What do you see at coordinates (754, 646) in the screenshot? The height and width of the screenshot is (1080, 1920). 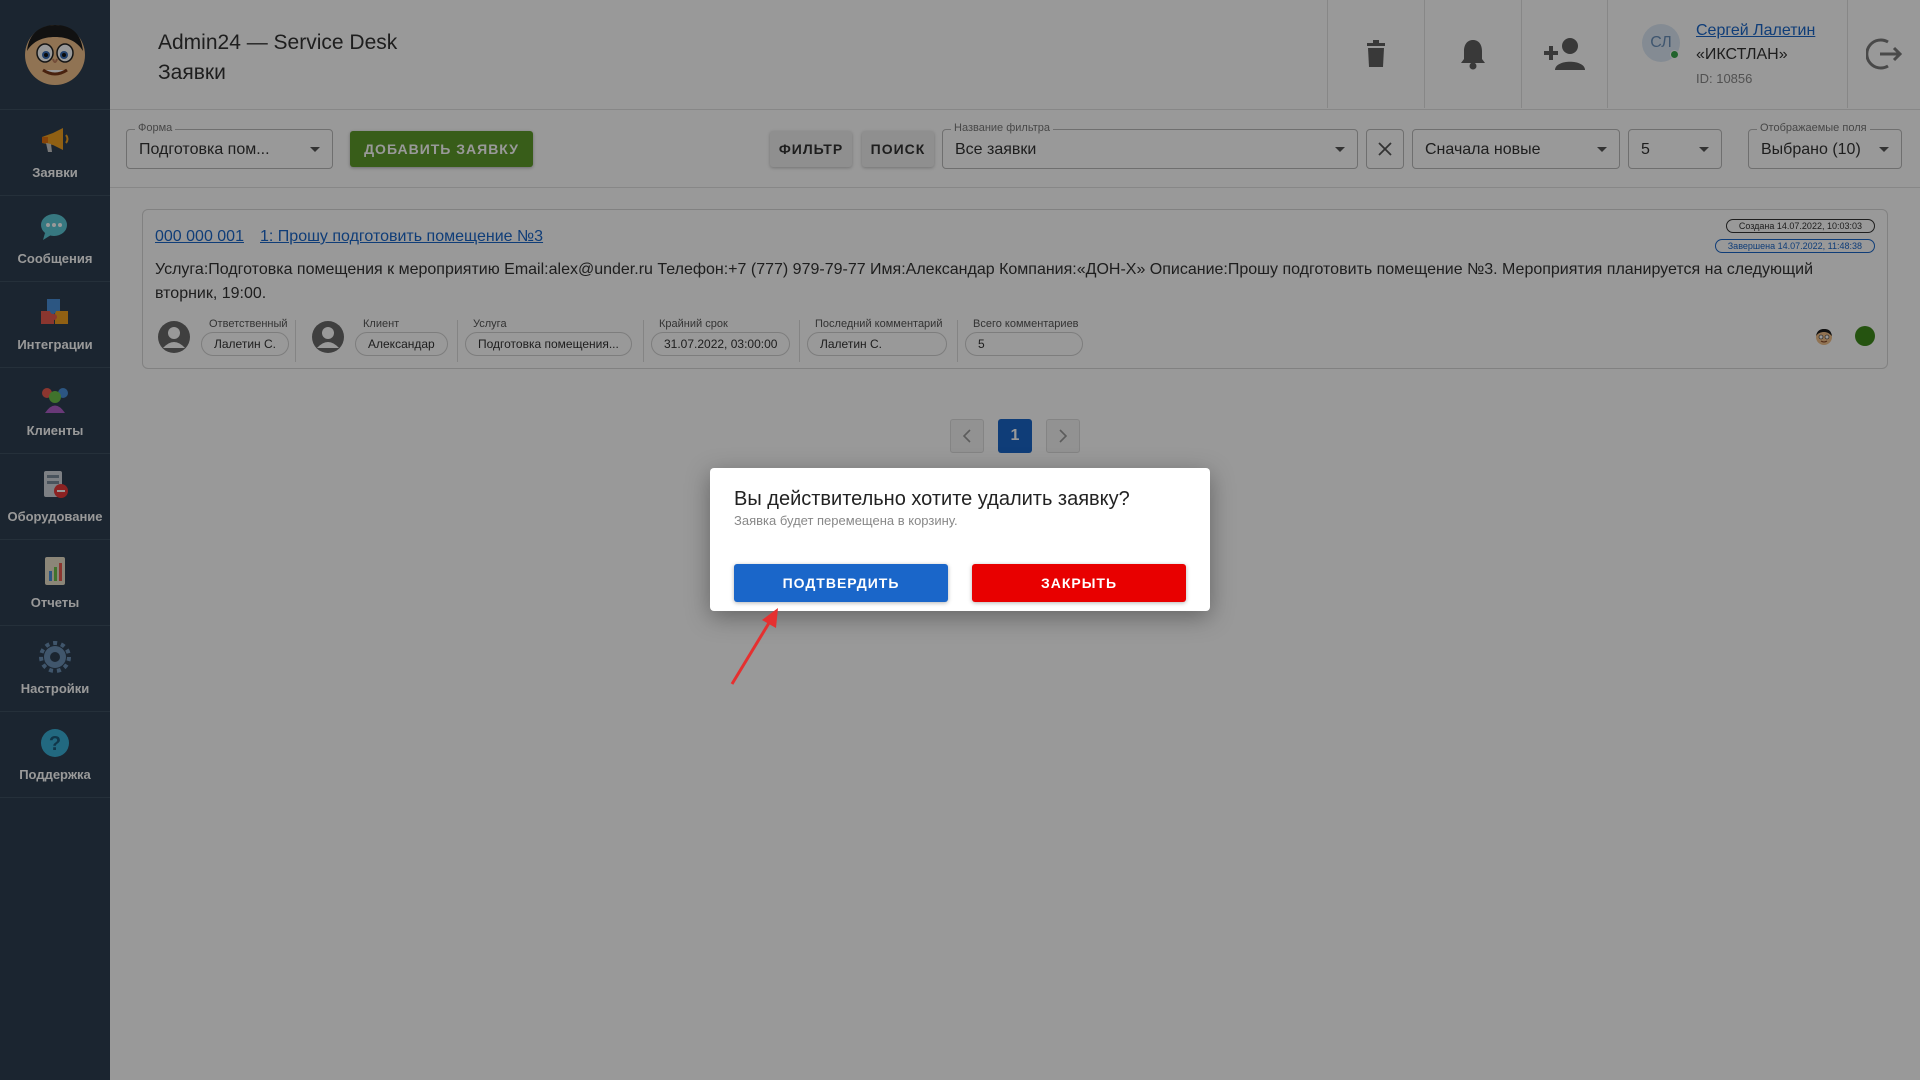 I see `annotation-arrow-icon` at bounding box center [754, 646].